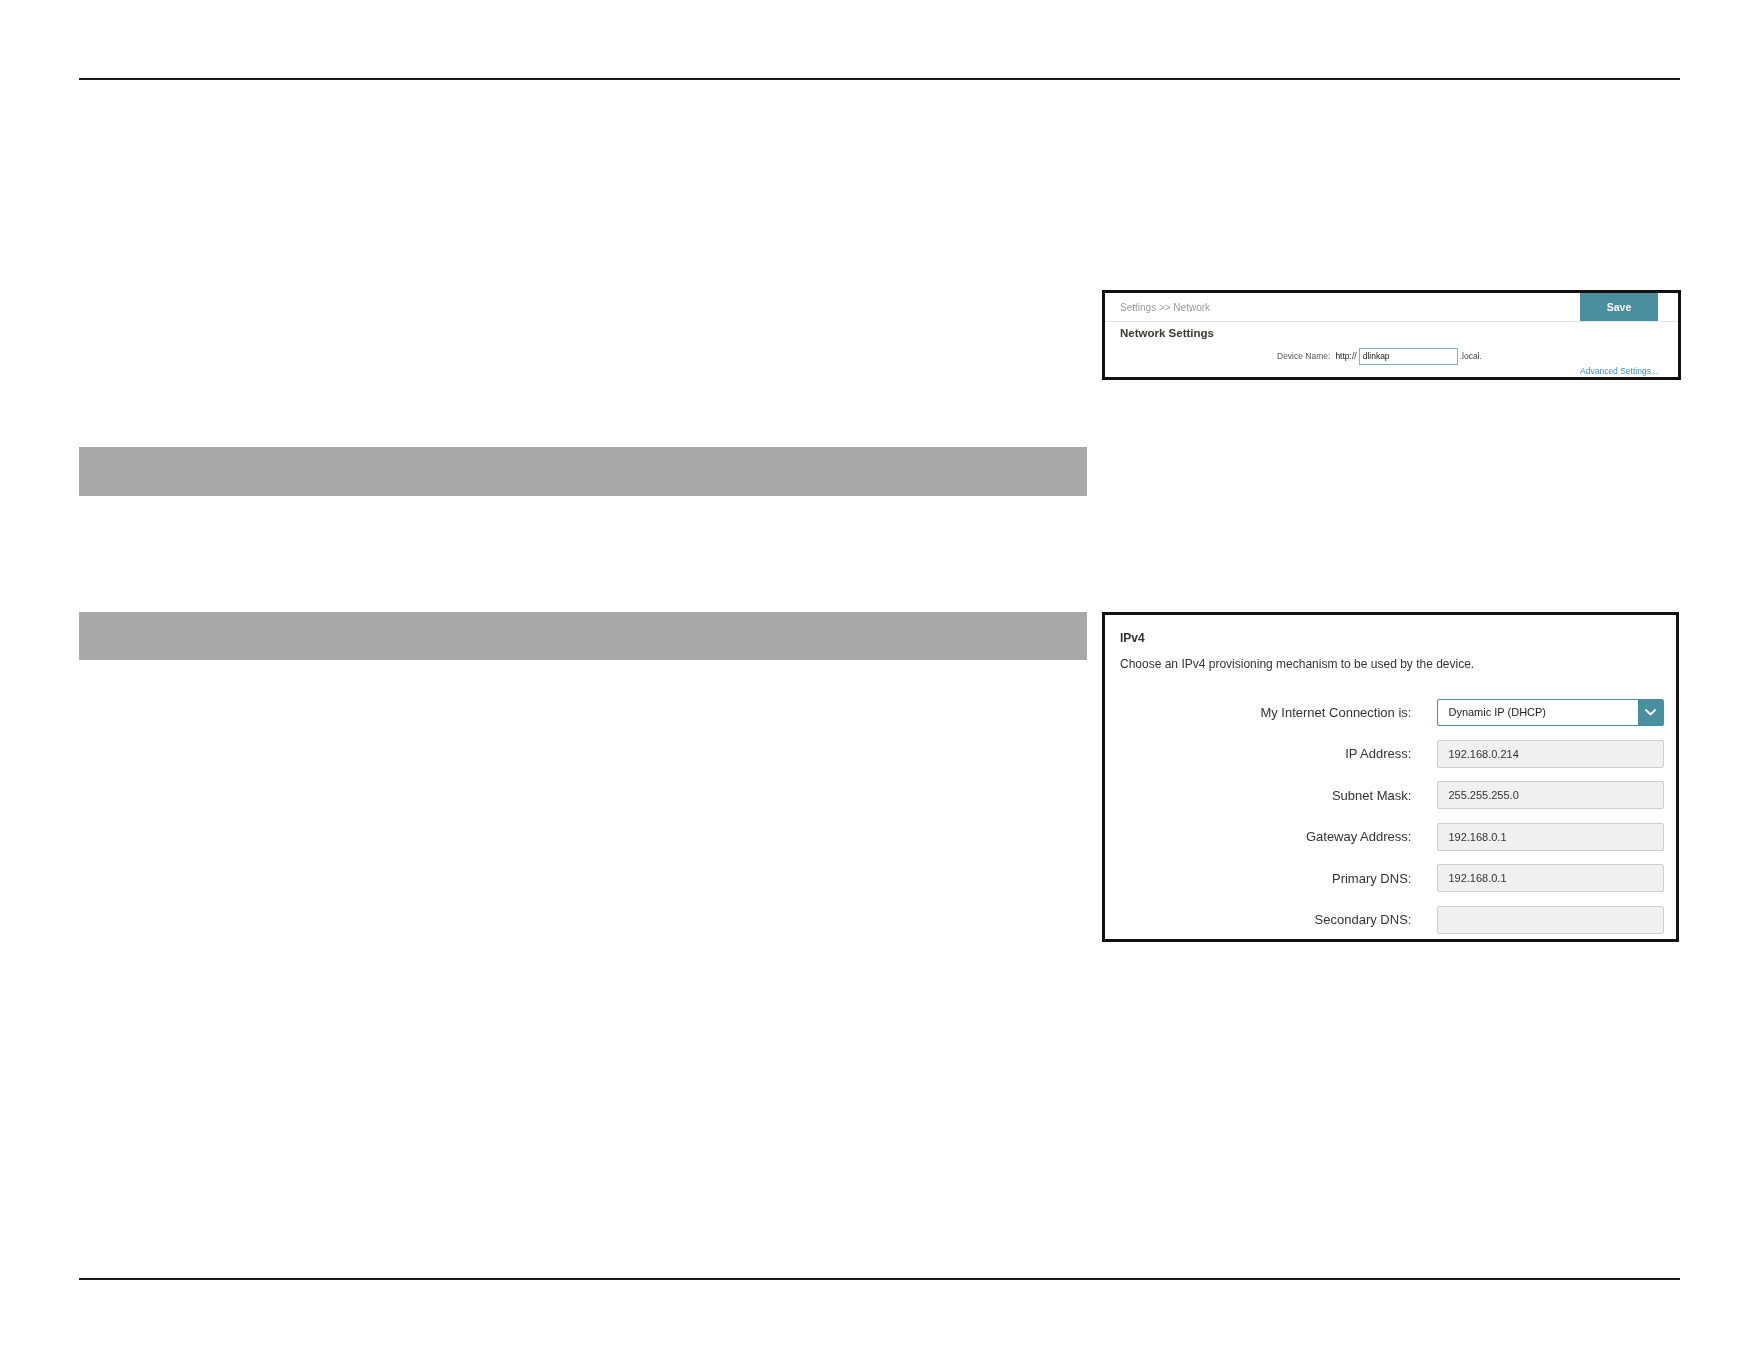 This screenshot has height=1361, width=1761. I want to click on device-name-field: dlinkap, so click(1408, 356).